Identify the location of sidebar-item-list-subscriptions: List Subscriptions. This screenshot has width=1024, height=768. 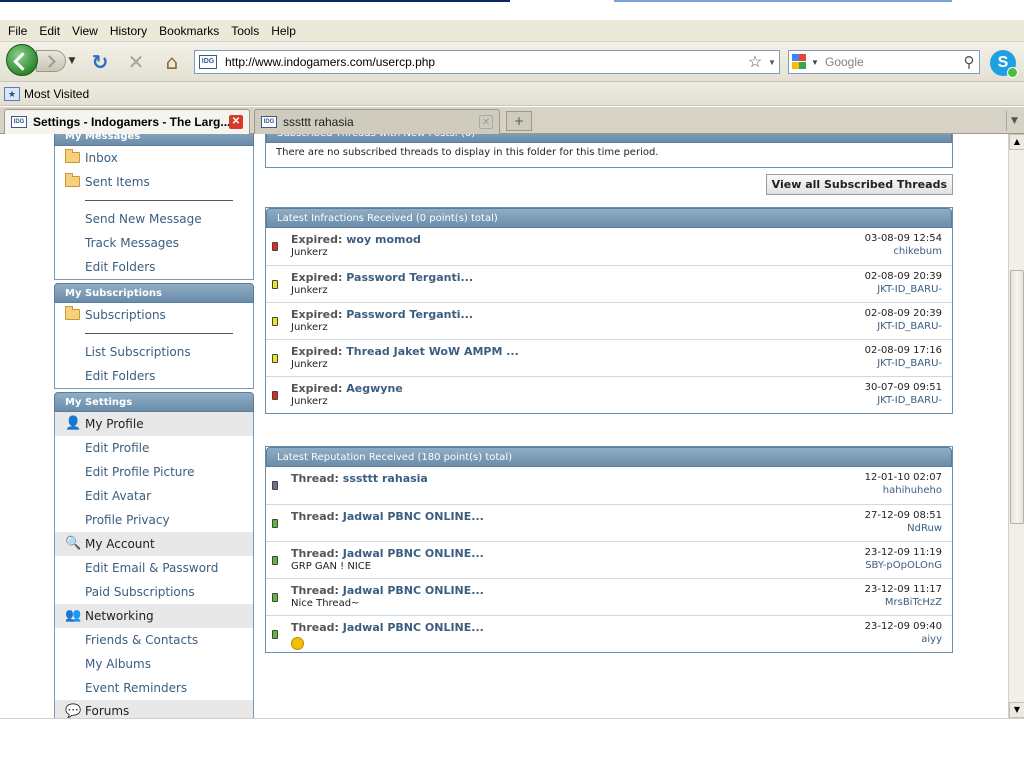
(154, 352).